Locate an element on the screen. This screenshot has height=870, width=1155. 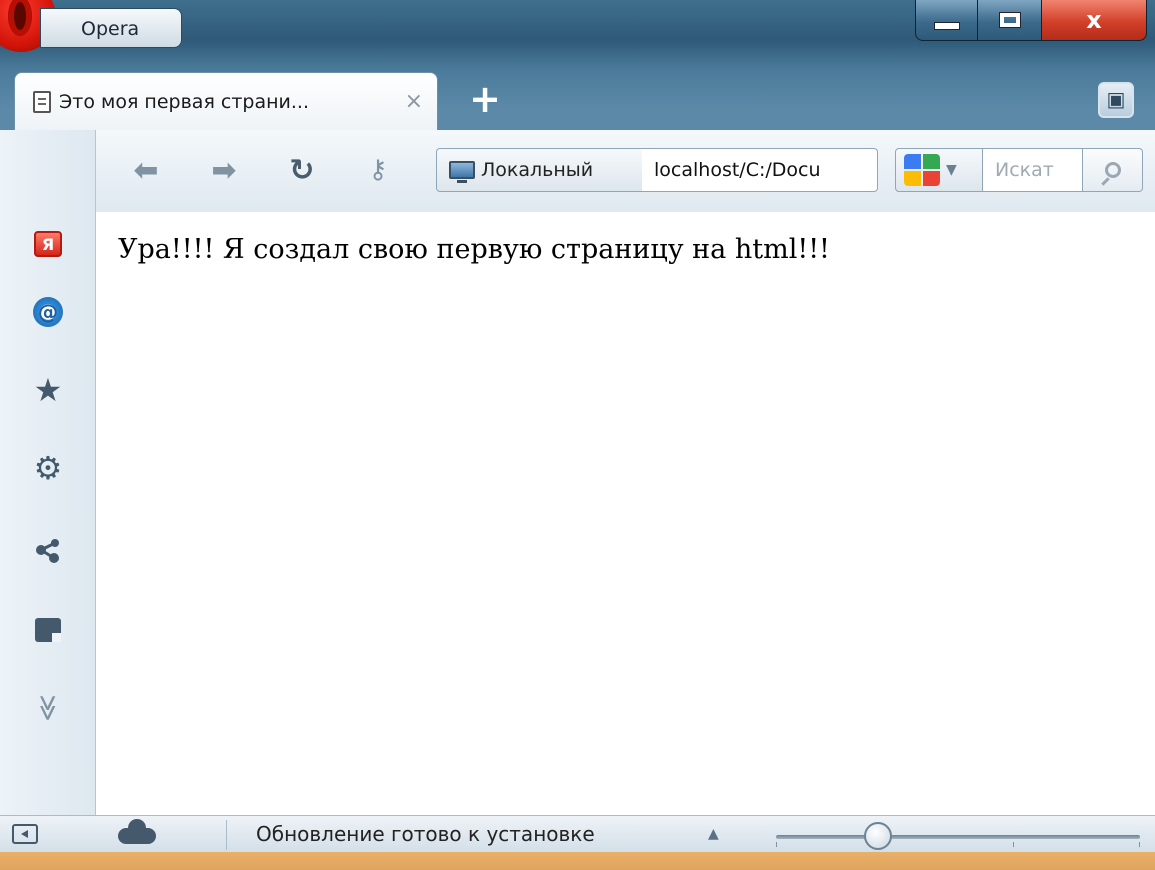
panel-toggle-icon is located at coordinates (25, 834).